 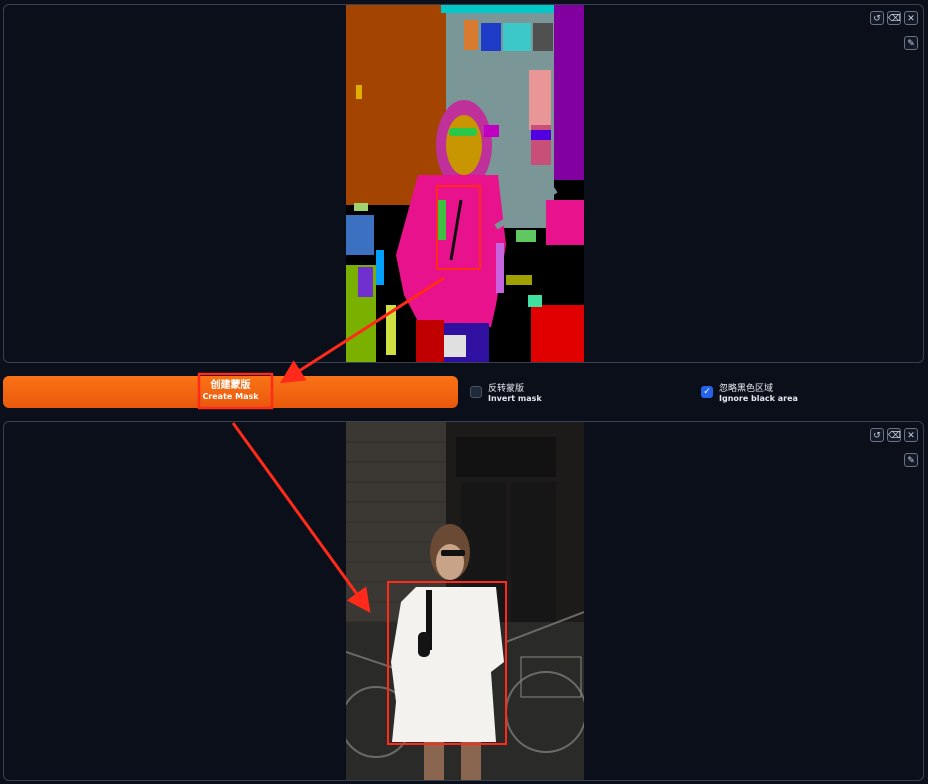 I want to click on invert-mask-label-zh: 反转蒙版, so click(x=506, y=389).